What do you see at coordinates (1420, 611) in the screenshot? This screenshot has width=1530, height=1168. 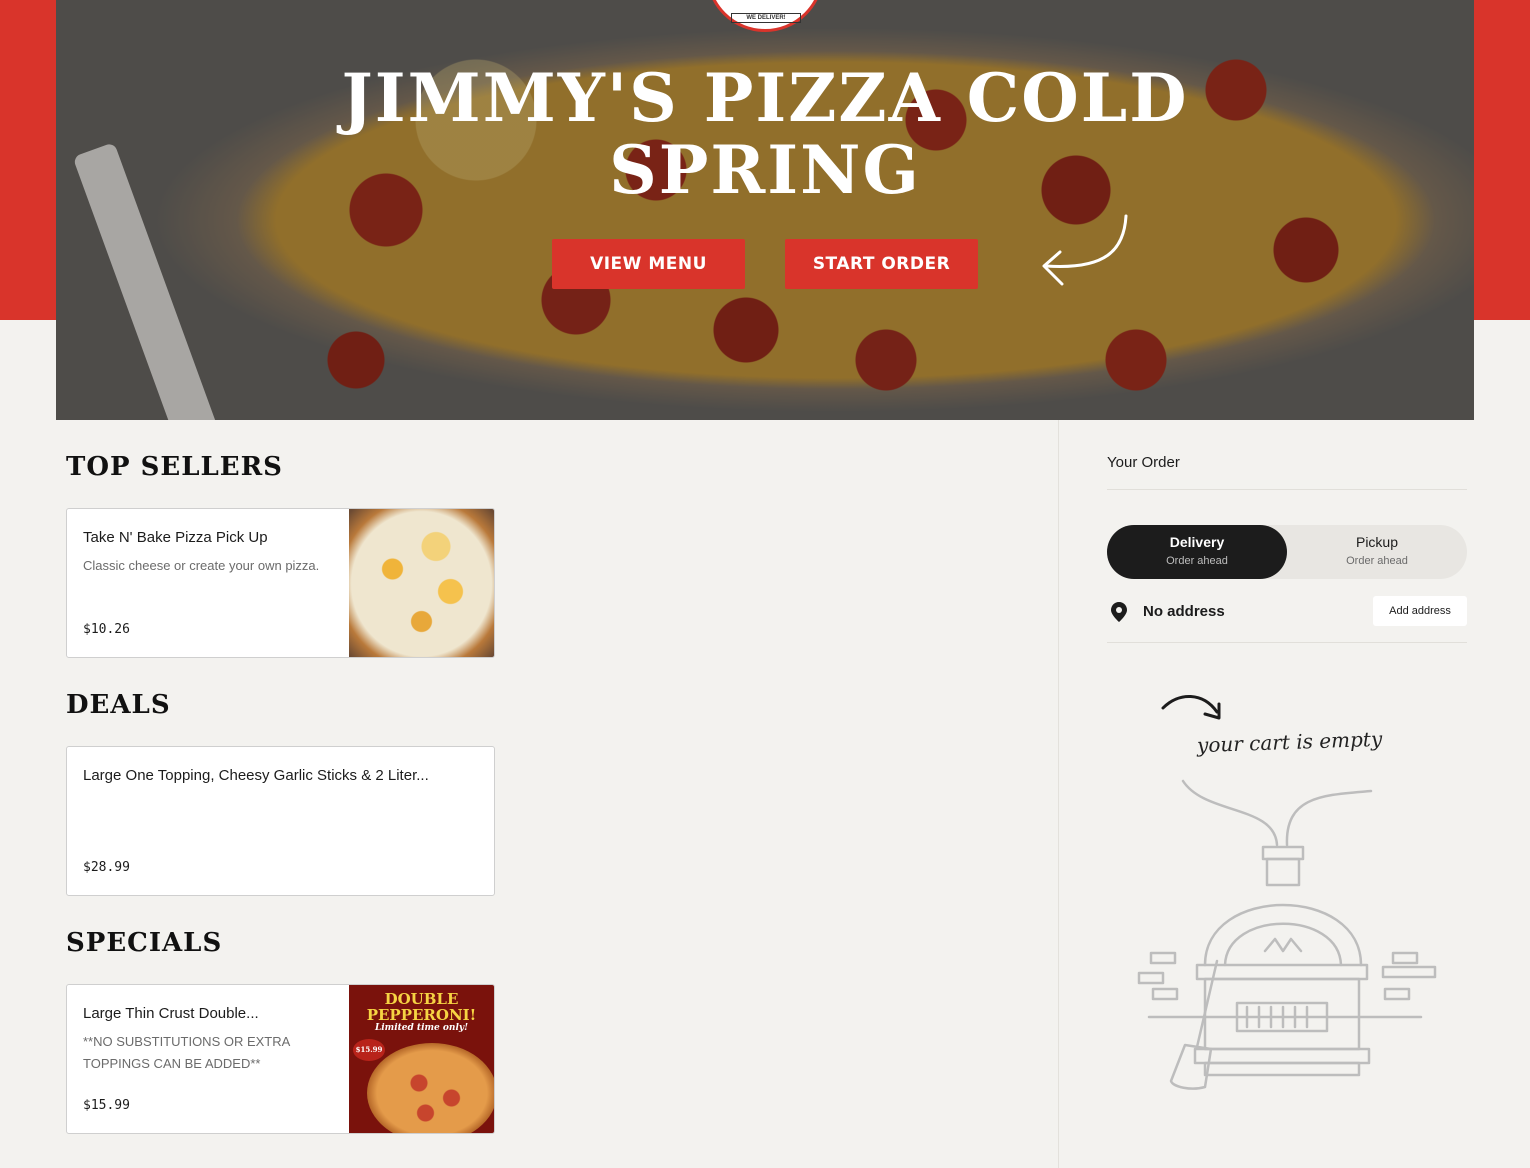 I see `add-address-button: Add address` at bounding box center [1420, 611].